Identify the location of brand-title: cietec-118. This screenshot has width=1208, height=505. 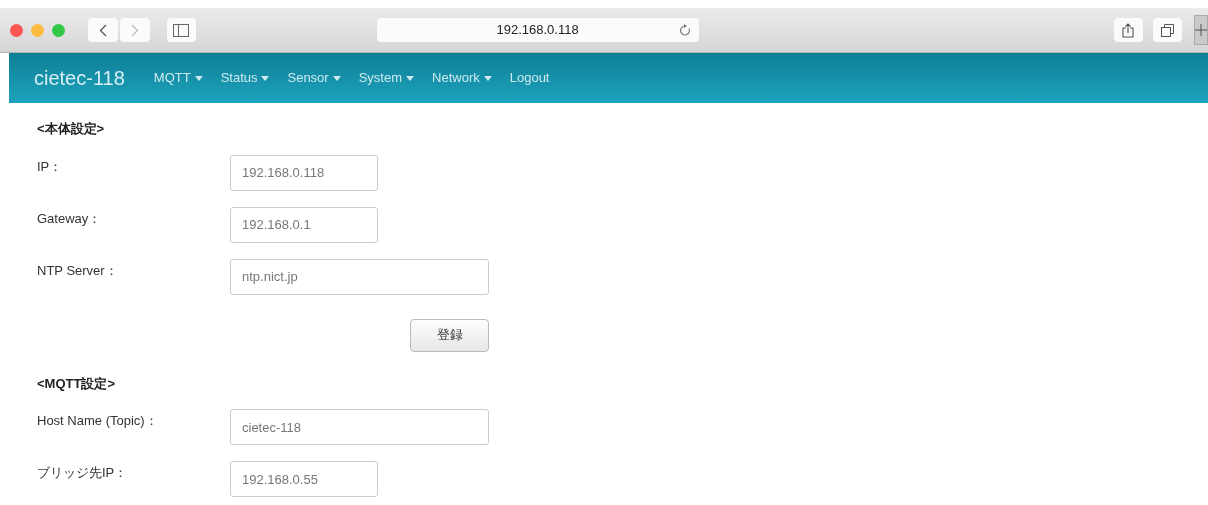
(79, 78).